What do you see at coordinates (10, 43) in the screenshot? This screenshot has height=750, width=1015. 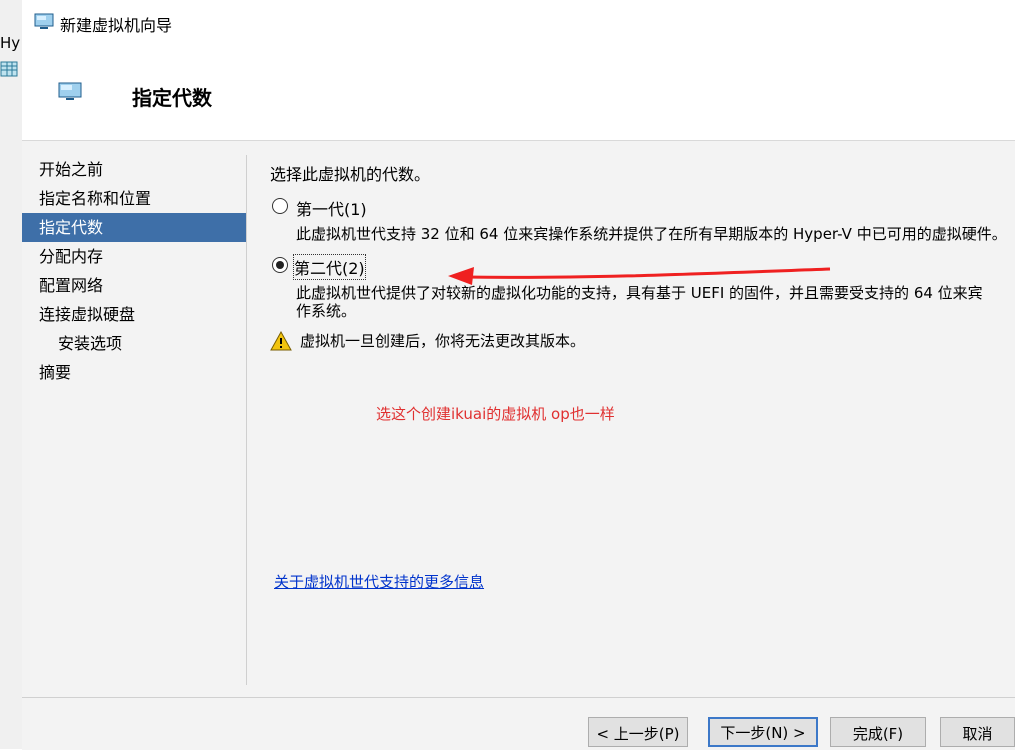 I see `background-text: Hy` at bounding box center [10, 43].